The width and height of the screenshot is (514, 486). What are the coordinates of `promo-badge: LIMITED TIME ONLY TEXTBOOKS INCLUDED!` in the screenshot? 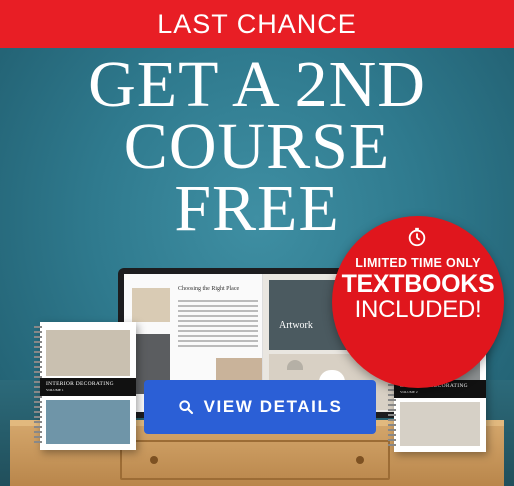 It's located at (418, 302).